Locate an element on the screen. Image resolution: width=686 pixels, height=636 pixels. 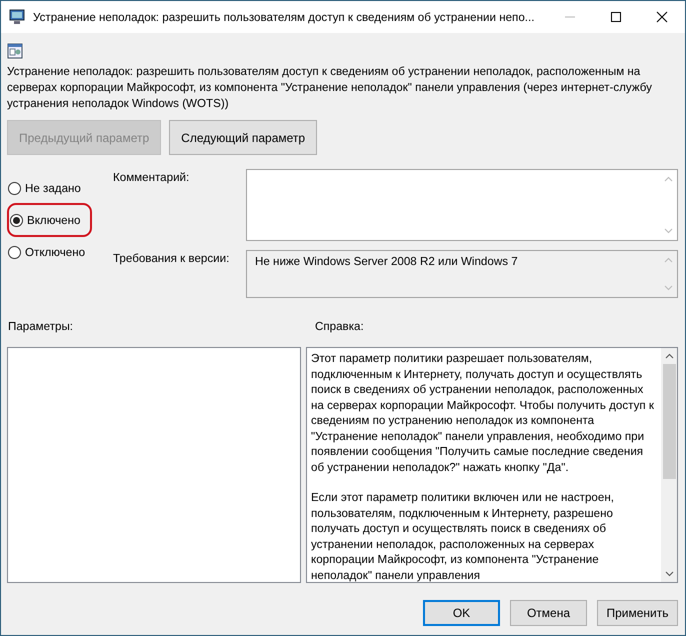
close-icon is located at coordinates (662, 17).